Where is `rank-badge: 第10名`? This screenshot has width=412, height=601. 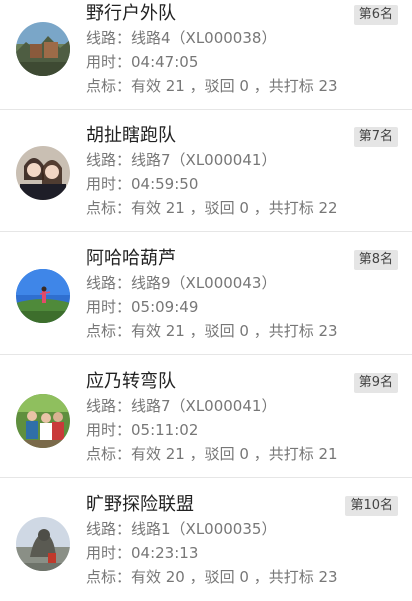
rank-badge: 第10名 is located at coordinates (371, 506).